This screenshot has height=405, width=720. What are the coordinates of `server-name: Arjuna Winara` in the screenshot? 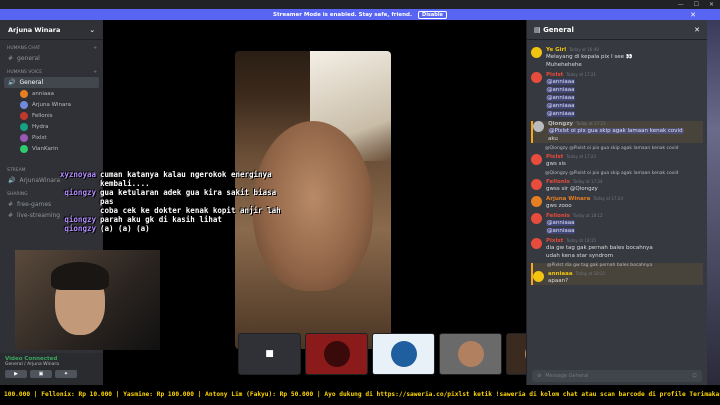 It's located at (34, 29).